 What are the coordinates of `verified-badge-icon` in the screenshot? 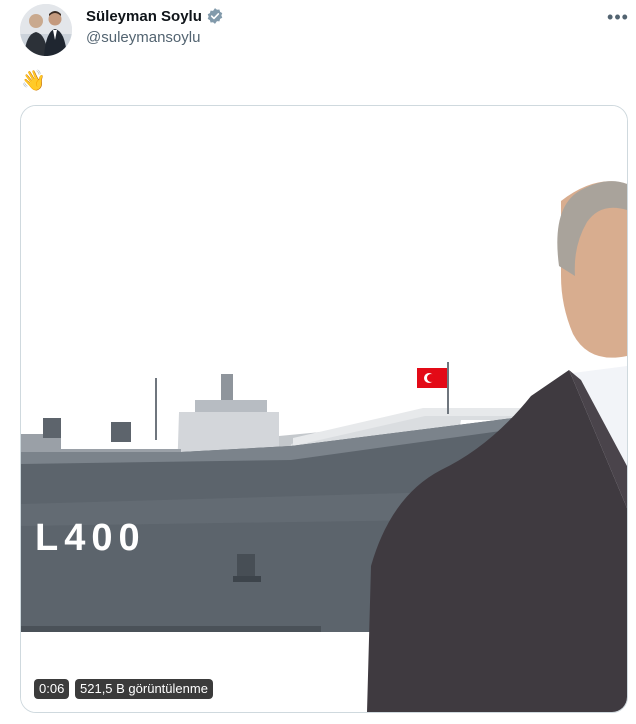 It's located at (215, 16).